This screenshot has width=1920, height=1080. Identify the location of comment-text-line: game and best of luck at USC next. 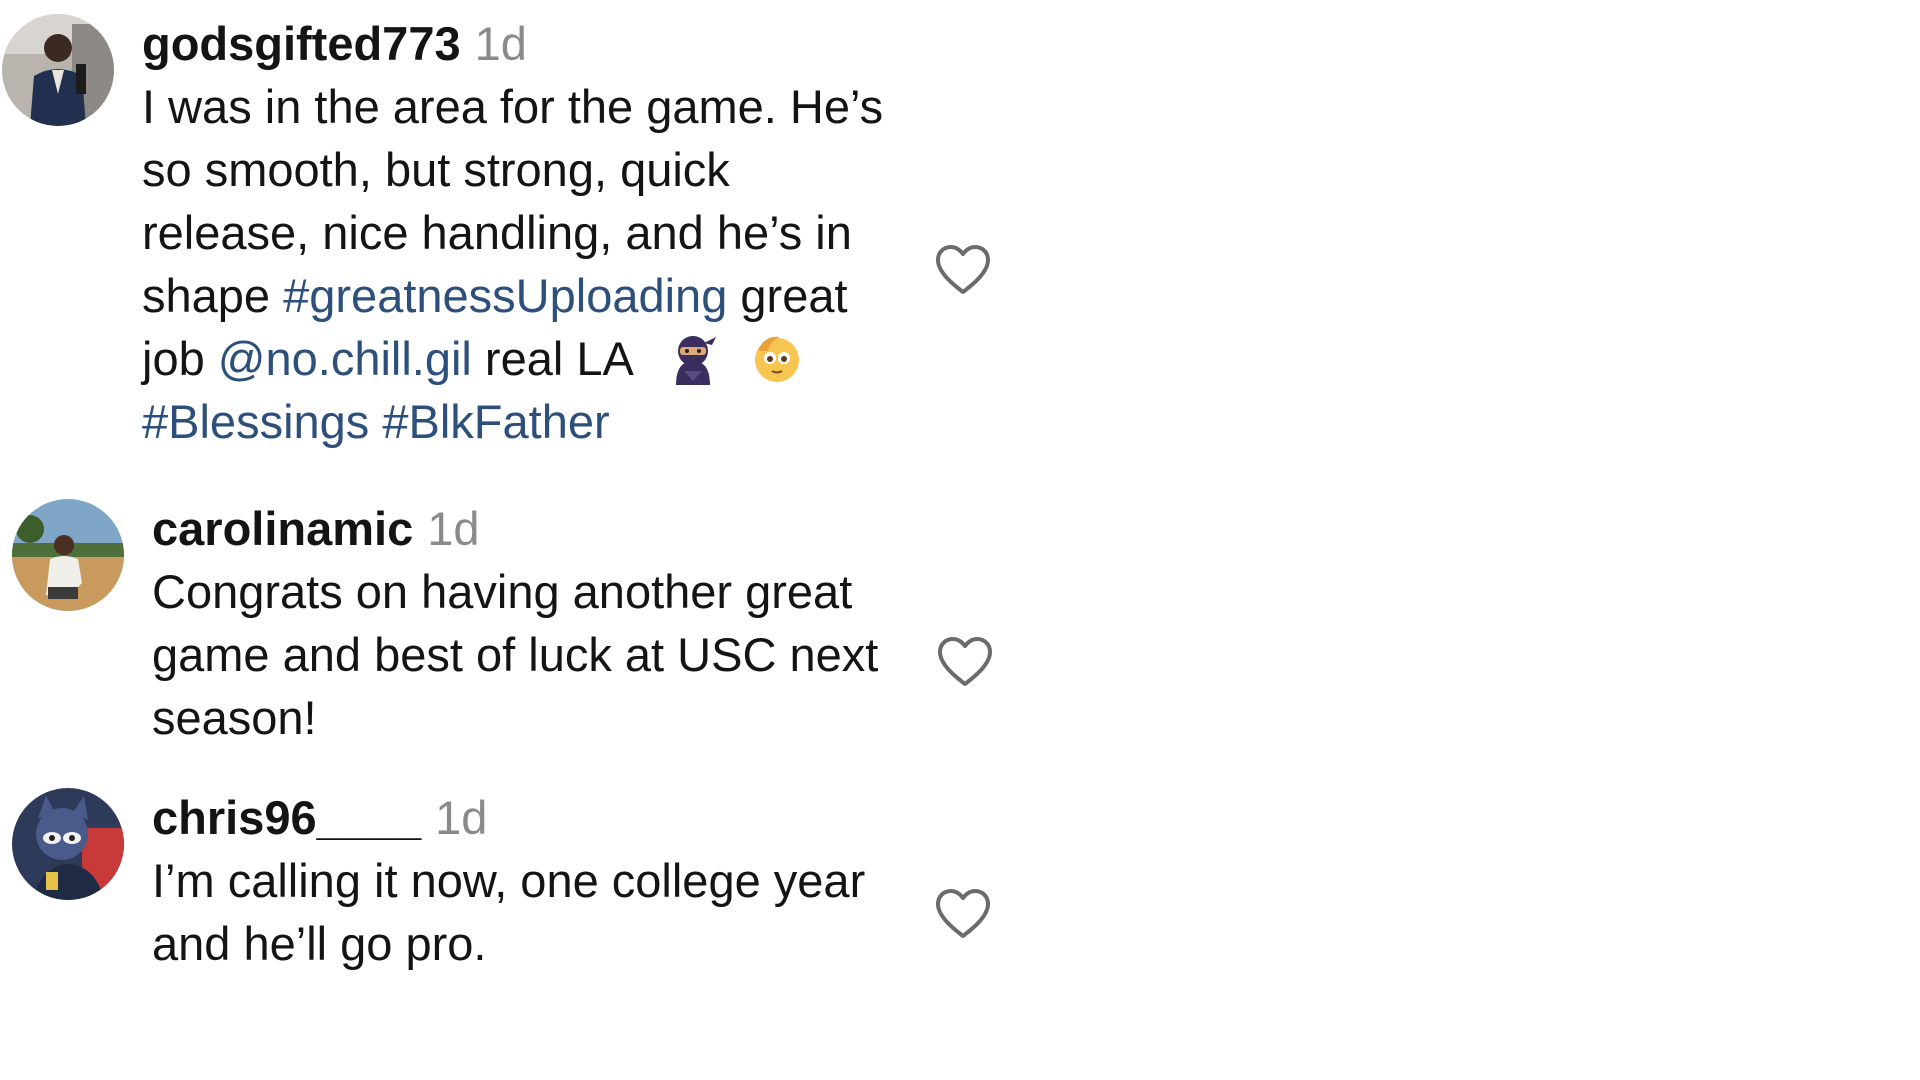
(515, 654).